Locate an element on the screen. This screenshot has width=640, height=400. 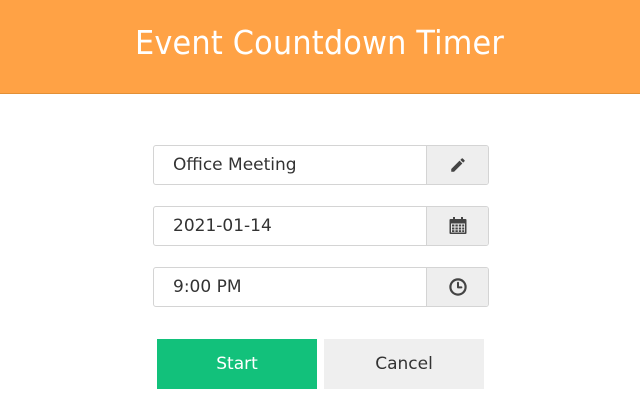
start-button: Start is located at coordinates (237, 364).